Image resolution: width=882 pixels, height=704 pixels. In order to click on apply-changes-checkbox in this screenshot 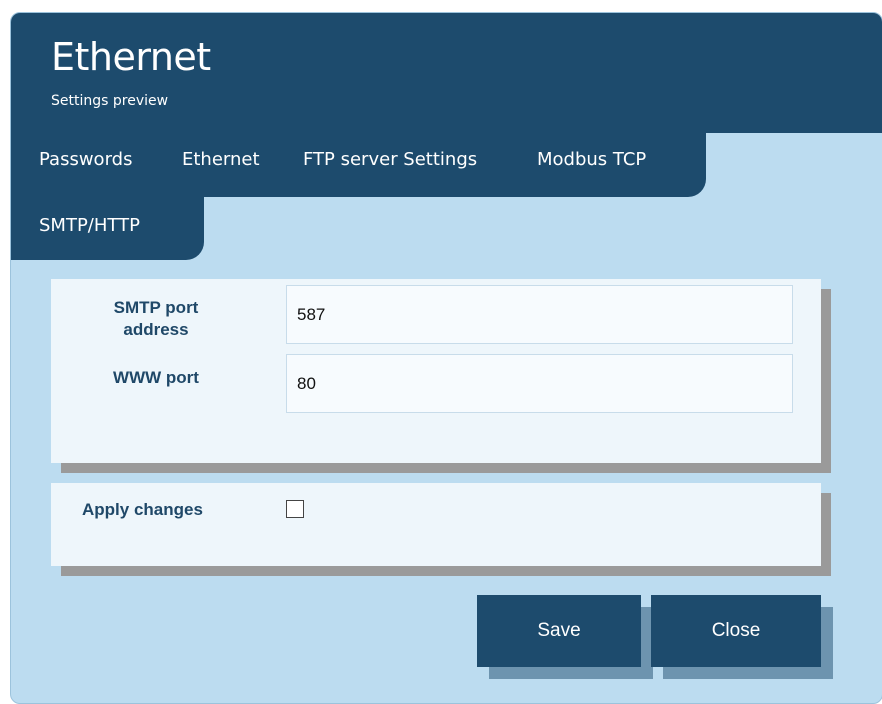, I will do `click(295, 509)`.